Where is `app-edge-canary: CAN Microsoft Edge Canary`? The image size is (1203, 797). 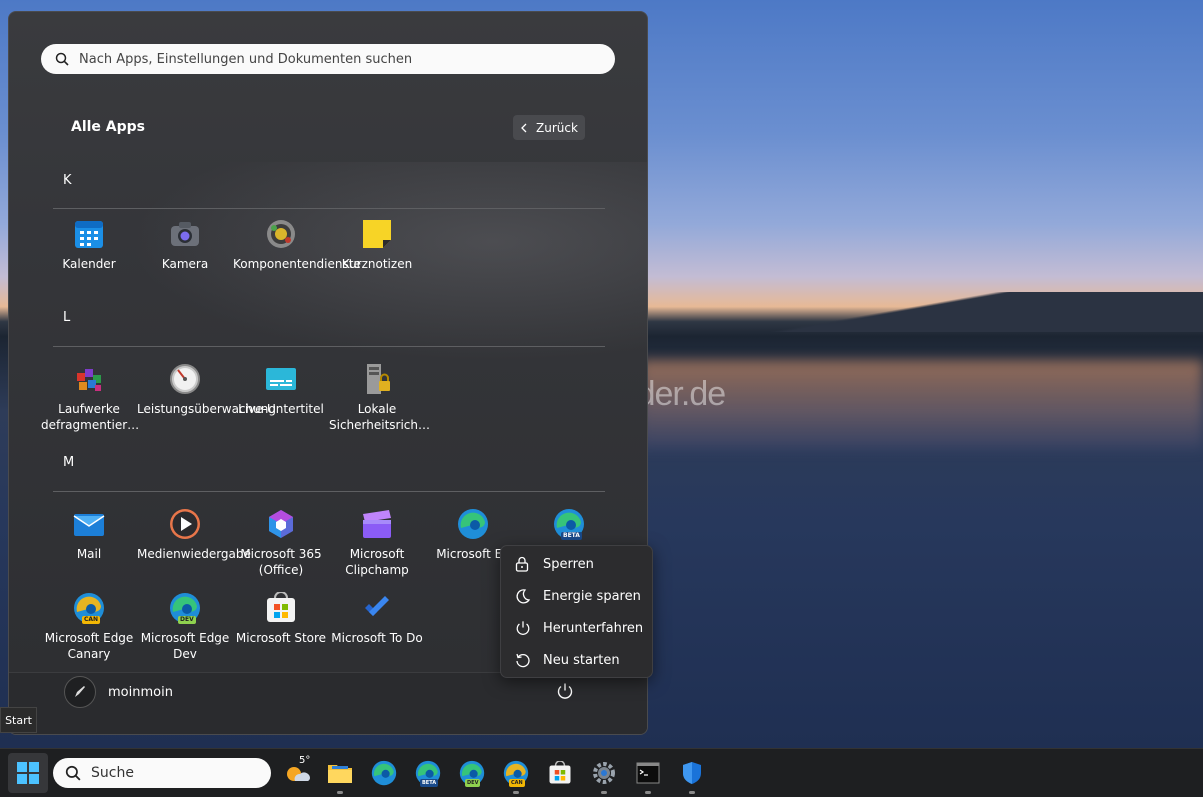
app-edge-canary: CAN Microsoft Edge Canary is located at coordinates (89, 627).